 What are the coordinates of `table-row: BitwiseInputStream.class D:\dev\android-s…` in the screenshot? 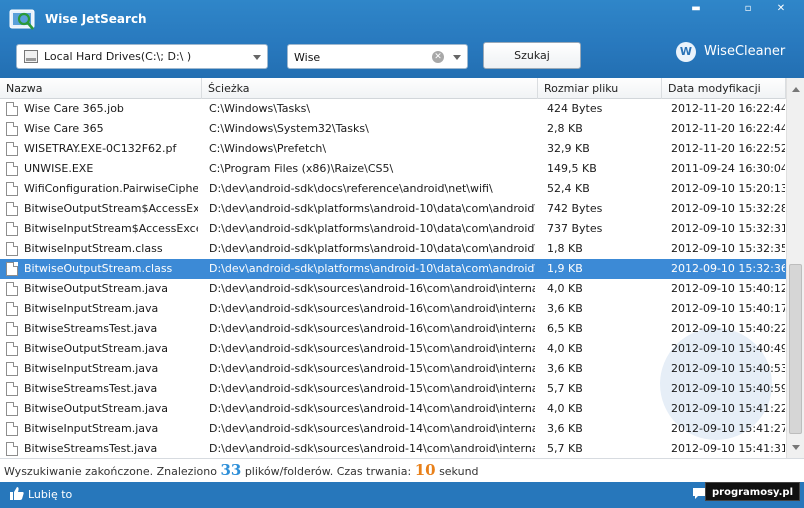 It's located at (393, 249).